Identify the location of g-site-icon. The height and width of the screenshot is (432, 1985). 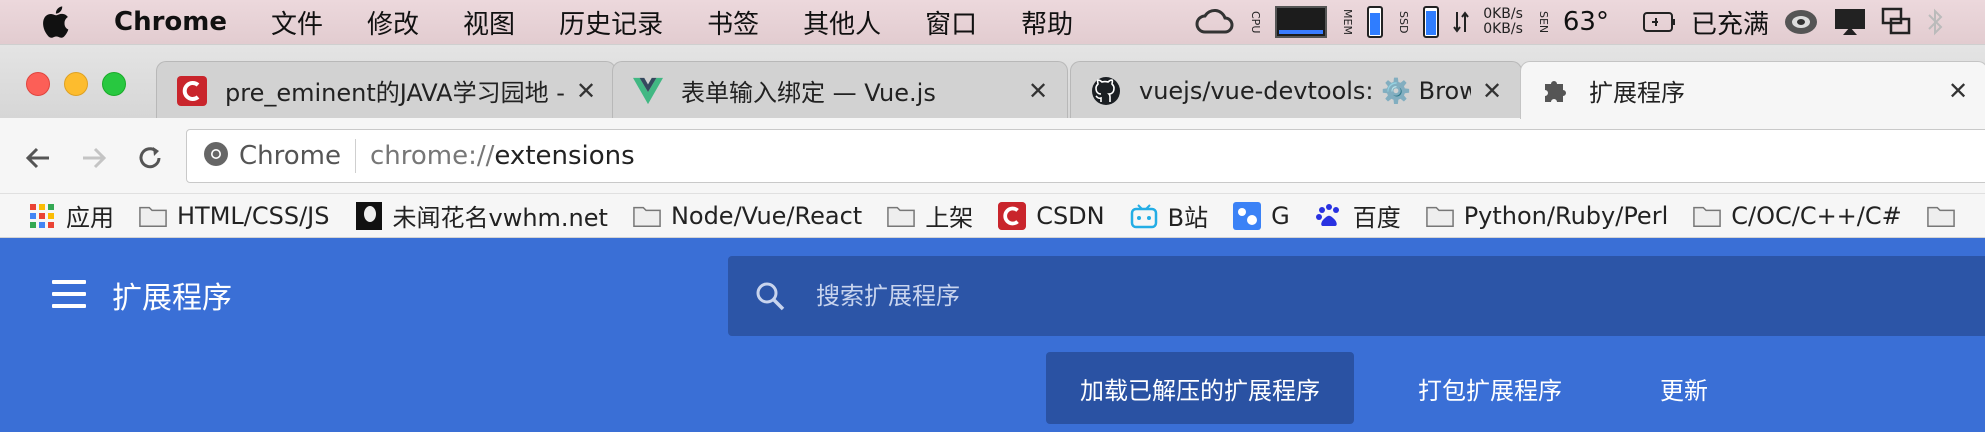
(1247, 215).